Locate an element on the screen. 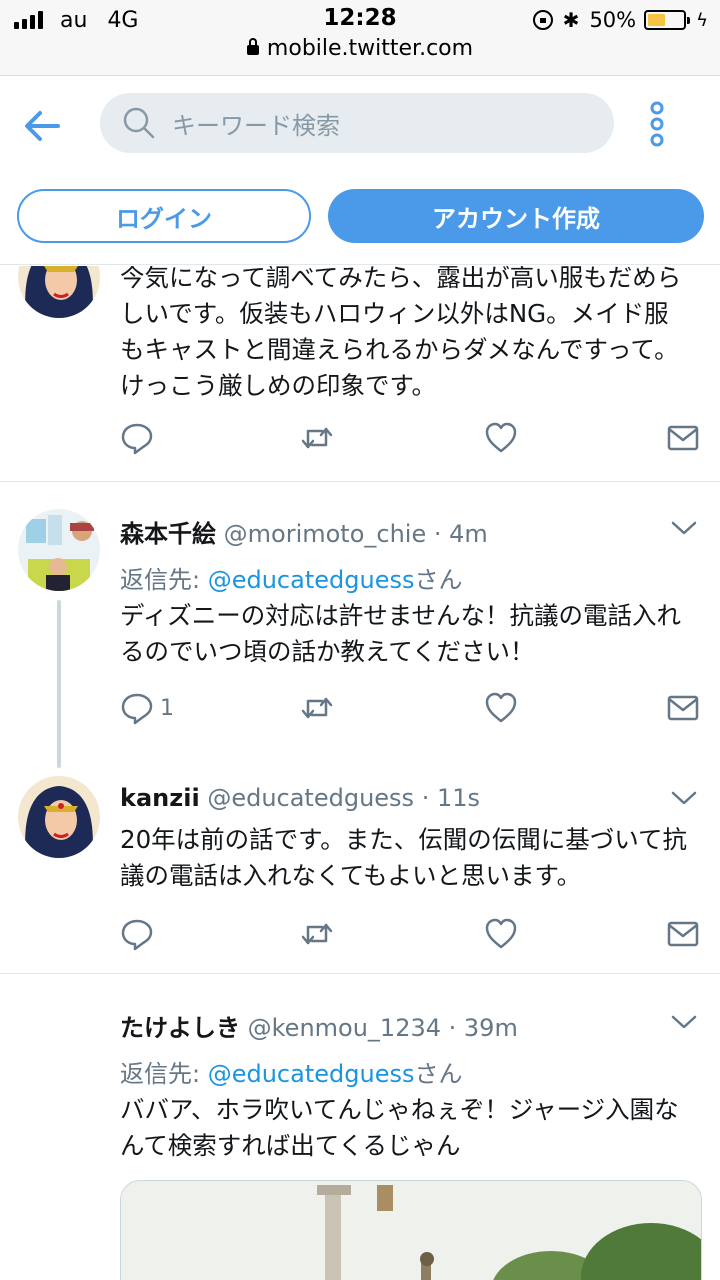 This screenshot has width=720, height=1280. back-arrow-icon is located at coordinates (43, 126).